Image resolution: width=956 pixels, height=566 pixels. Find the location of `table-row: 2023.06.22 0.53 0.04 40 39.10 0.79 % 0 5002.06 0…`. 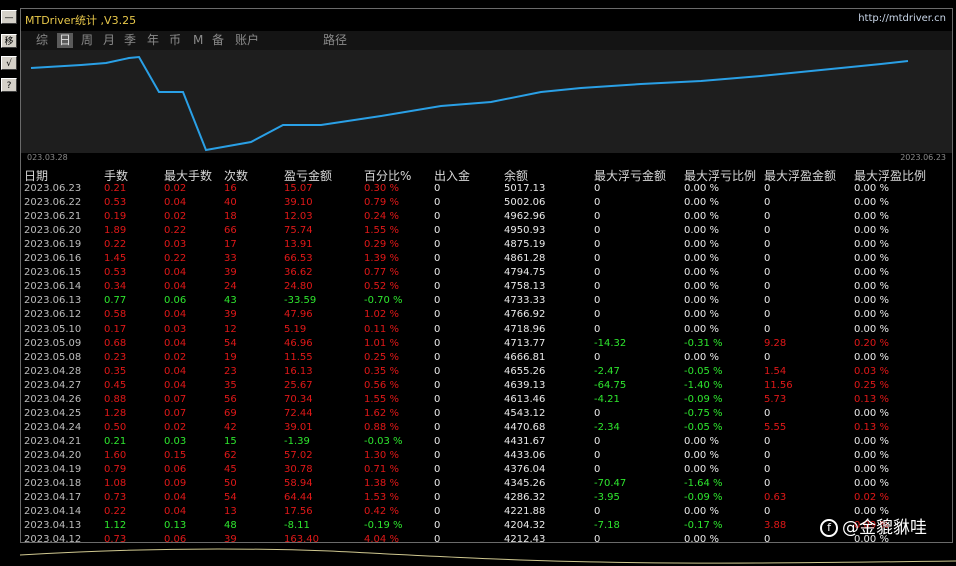

table-row: 2023.06.22 0.53 0.04 40 39.10 0.79 % 0 5002.06 0… is located at coordinates (486, 204).